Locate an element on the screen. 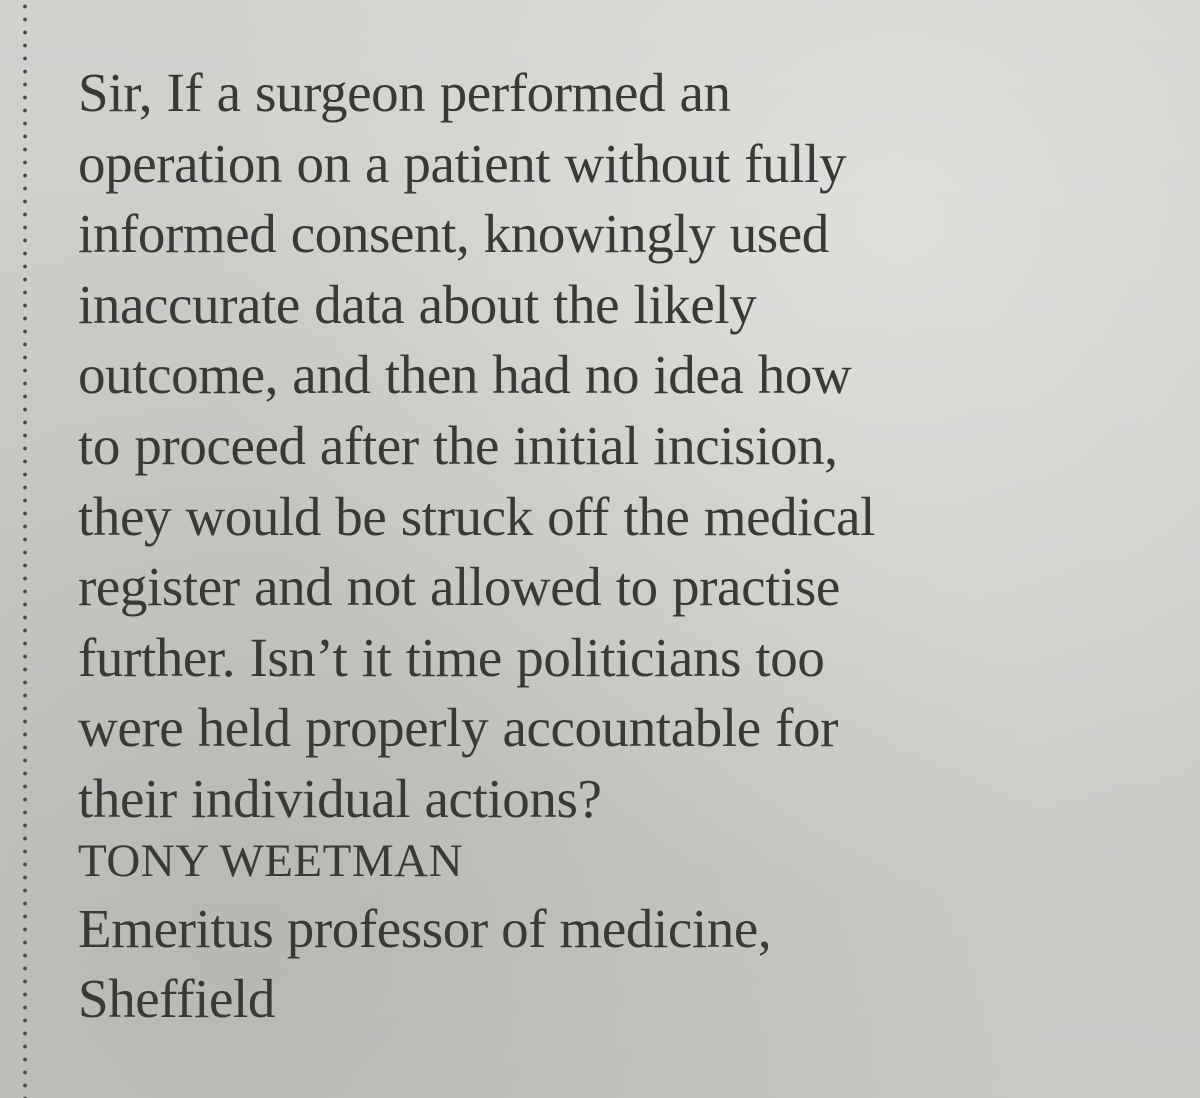 This screenshot has height=1098, width=1200. letter-line: their individual actions? is located at coordinates (340, 798).